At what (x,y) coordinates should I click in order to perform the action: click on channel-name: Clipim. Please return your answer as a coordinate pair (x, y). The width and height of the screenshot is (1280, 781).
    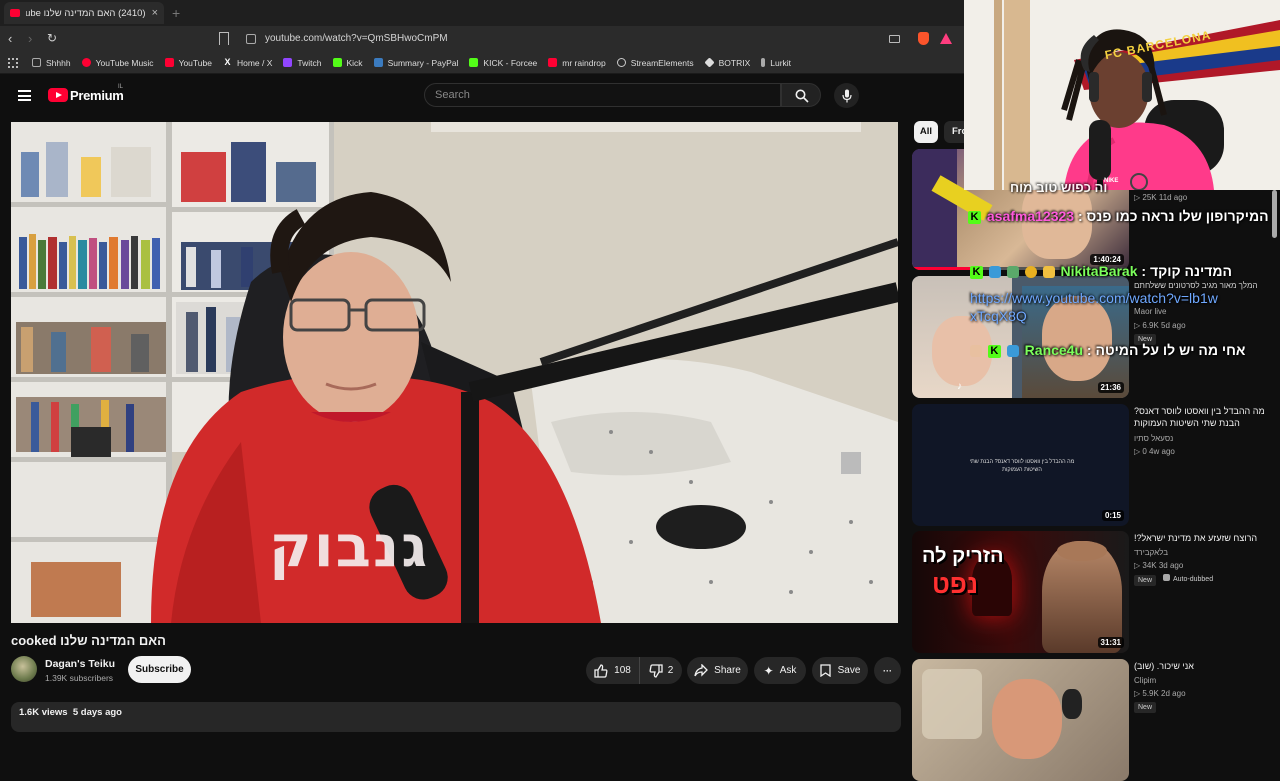
    Looking at the image, I should click on (1145, 680).